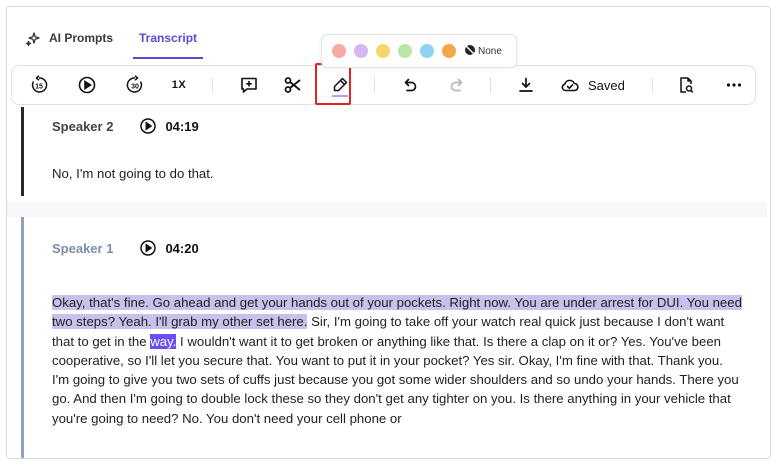  I want to click on undo-icon, so click(410, 85).